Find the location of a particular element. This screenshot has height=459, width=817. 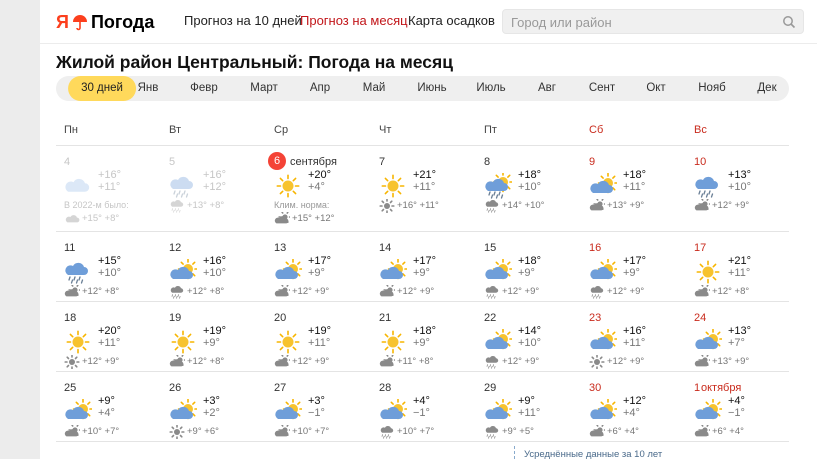

nav-forecast-10-days: Прогноз на 10 дней is located at coordinates (243, 20).